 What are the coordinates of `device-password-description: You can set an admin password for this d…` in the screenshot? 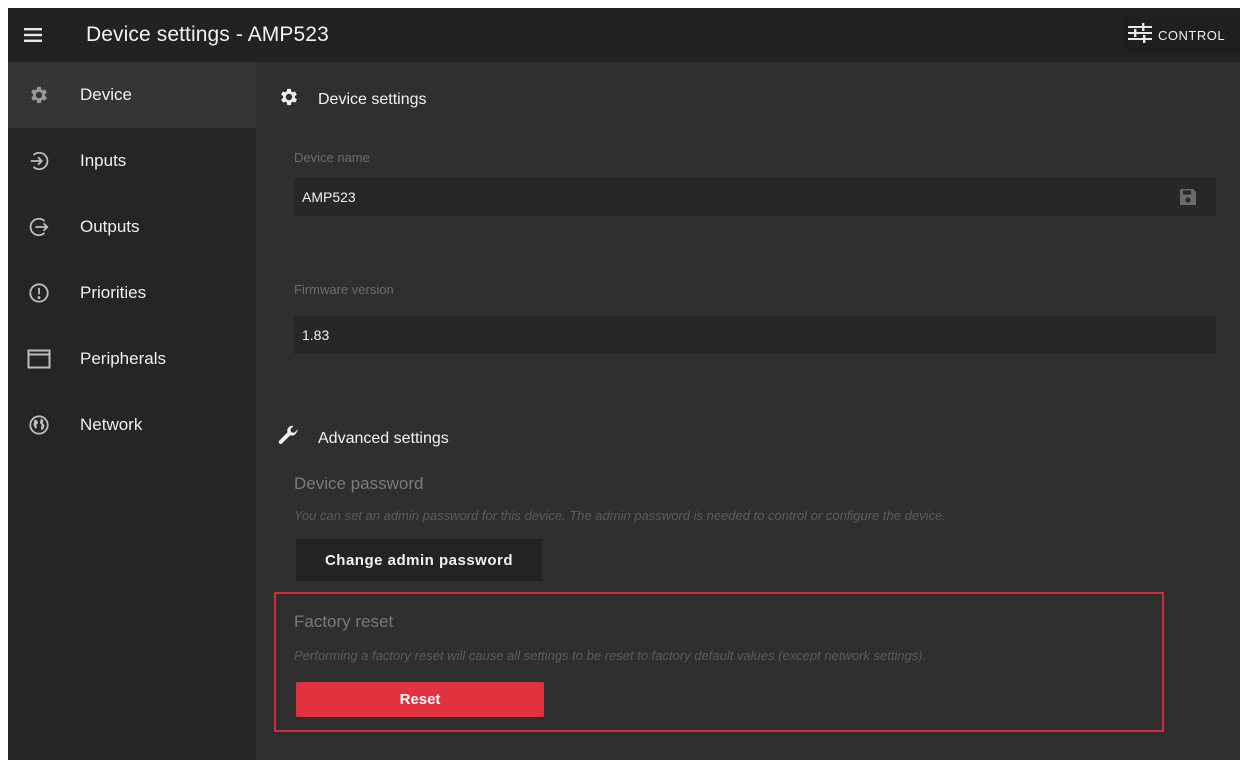 It's located at (620, 515).